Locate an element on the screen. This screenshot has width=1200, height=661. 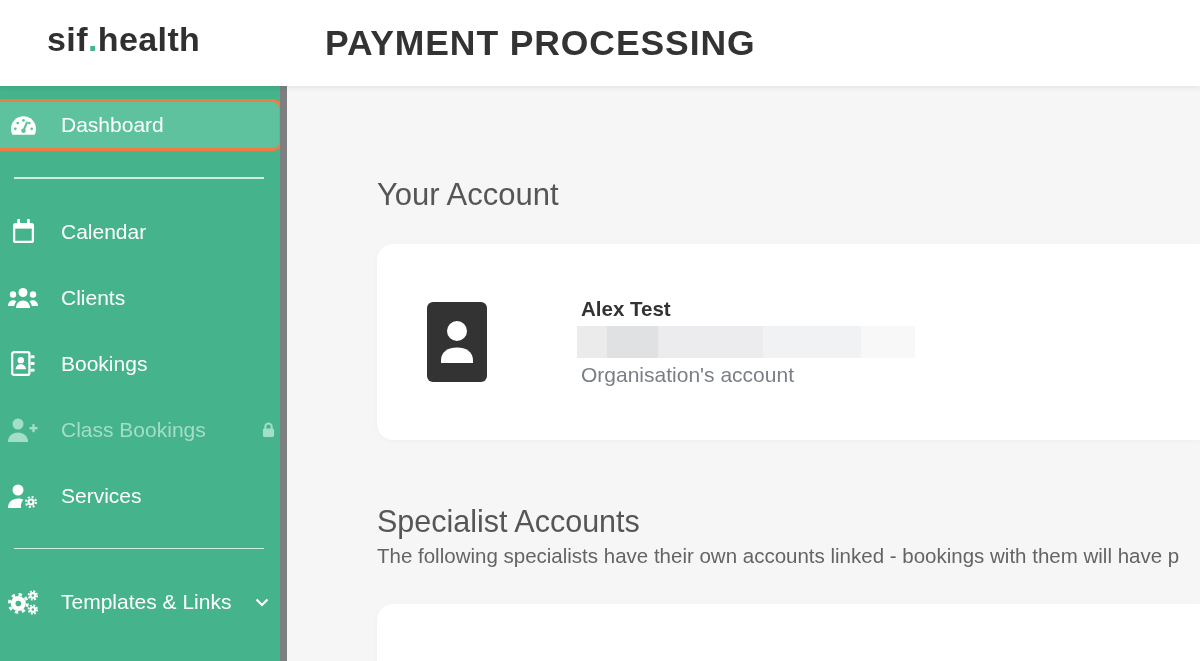
logo: sif.health is located at coordinates (124, 38).